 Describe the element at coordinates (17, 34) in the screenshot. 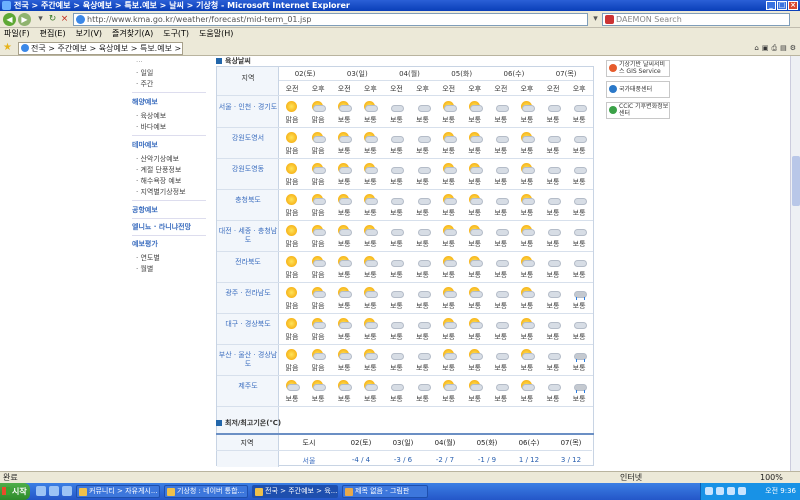

I see `menu-file: 파일(F)` at that location.